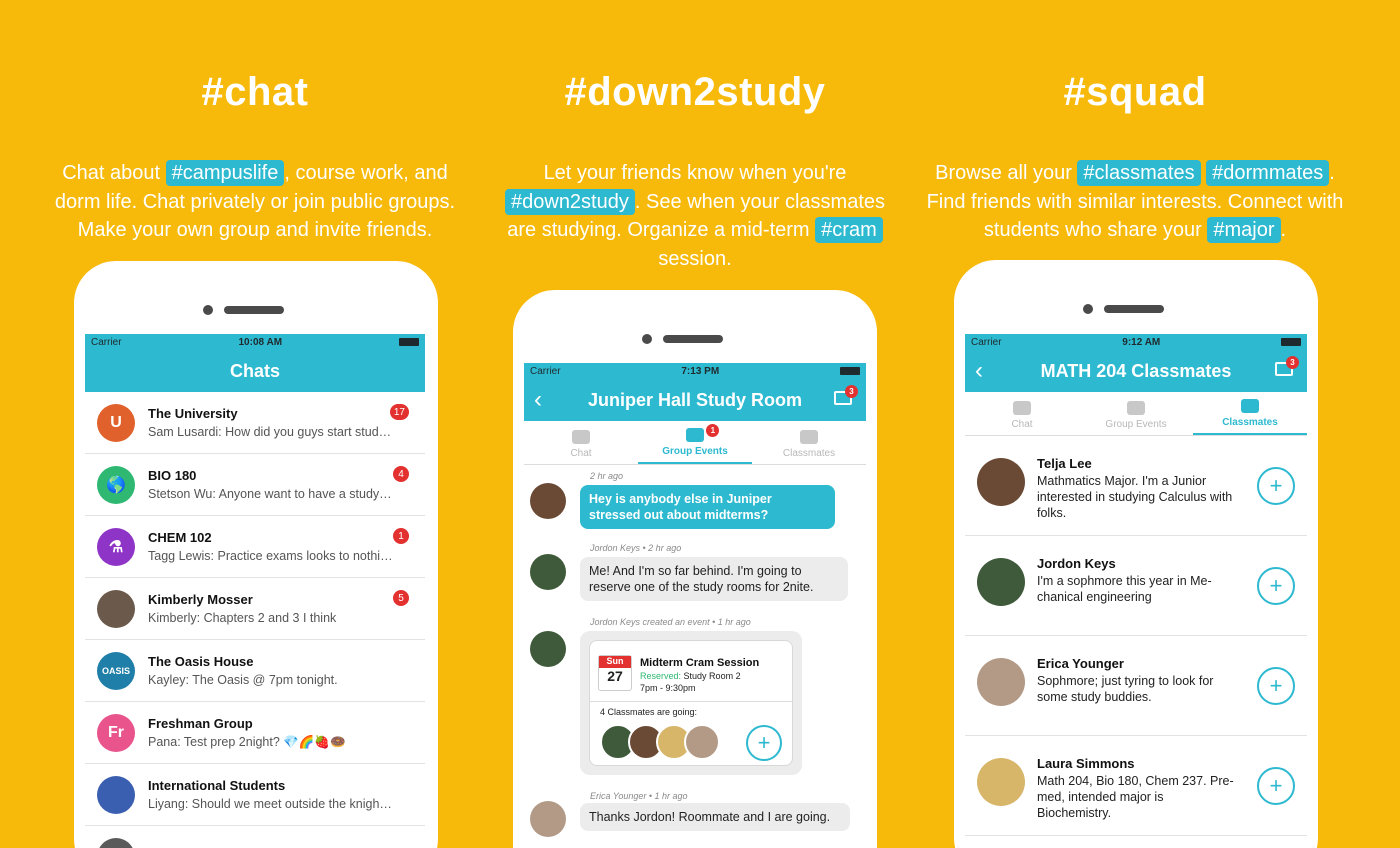 This screenshot has width=1400, height=848. Describe the element at coordinates (225, 173) in the screenshot. I see `hashtag-chip: #campuslife` at that location.